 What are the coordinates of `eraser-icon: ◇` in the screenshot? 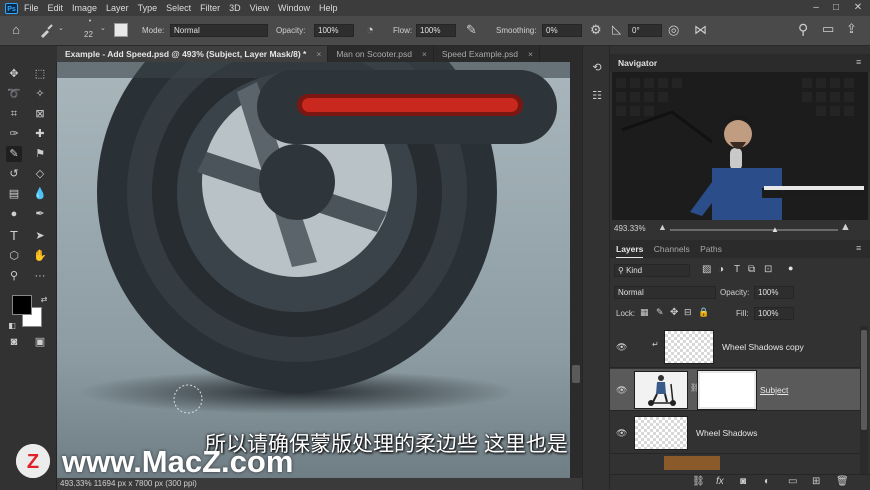 It's located at (40, 174).